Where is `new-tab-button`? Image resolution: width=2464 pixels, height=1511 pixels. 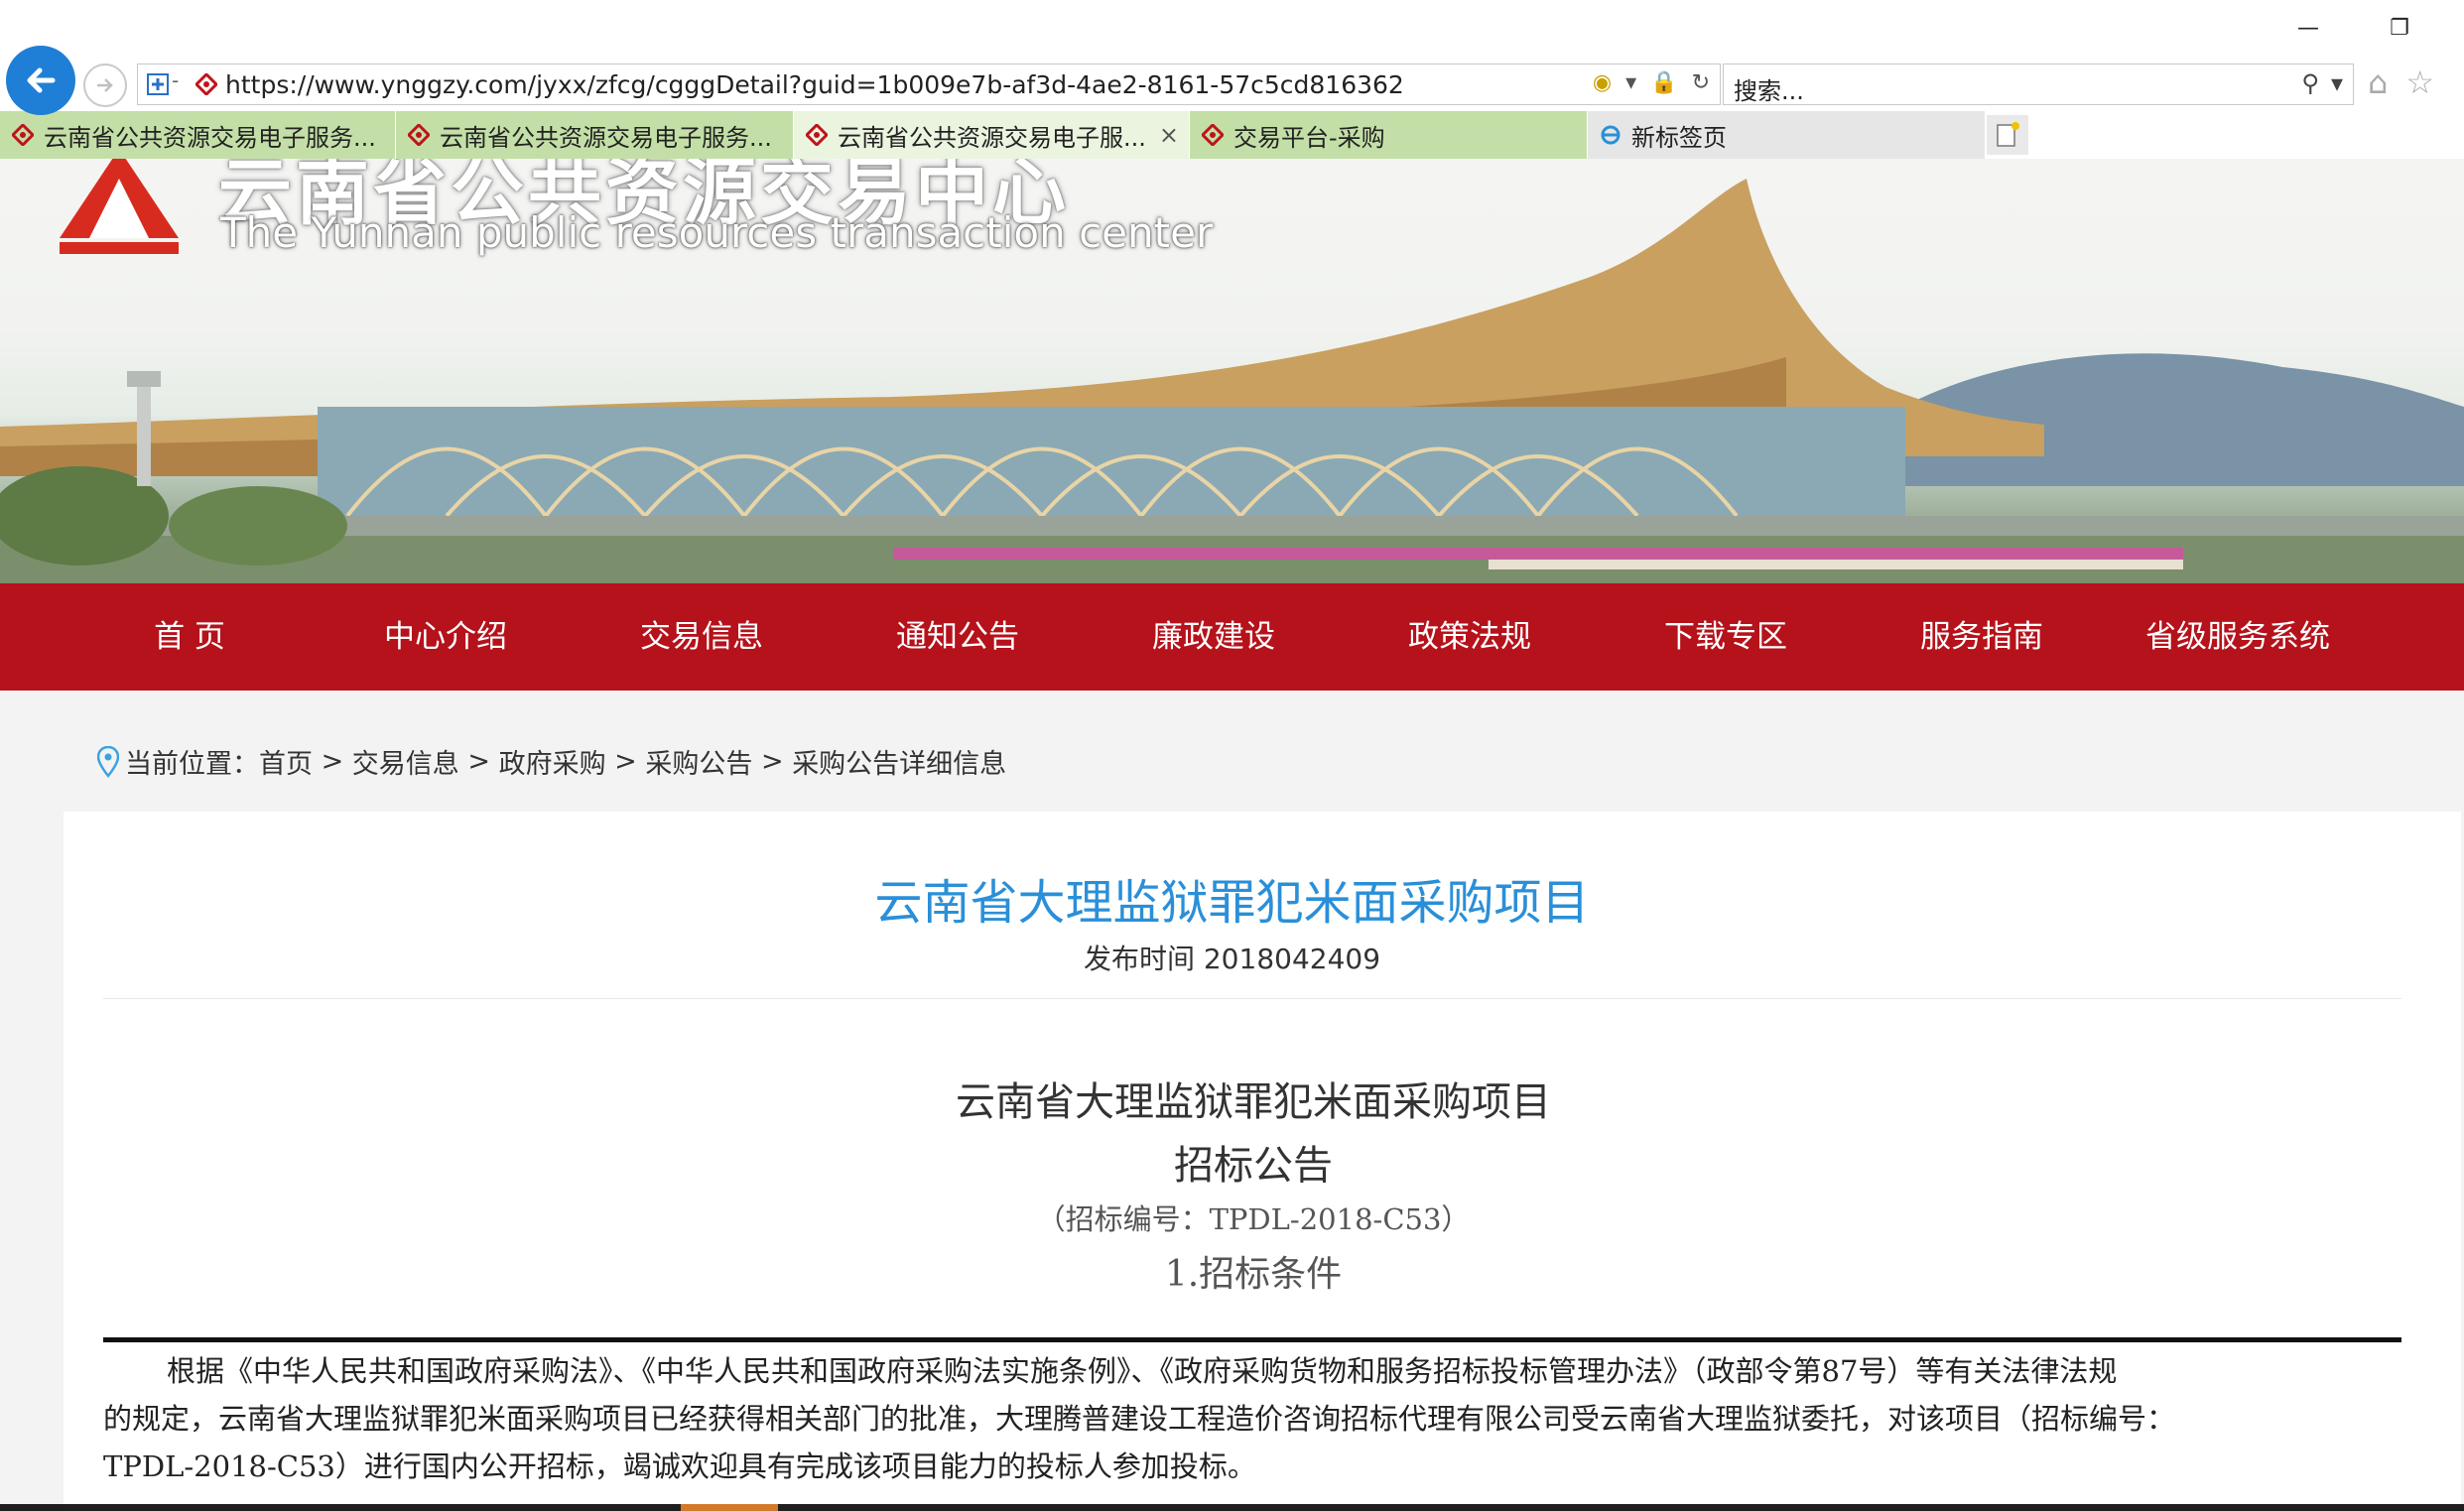 new-tab-button is located at coordinates (2007, 135).